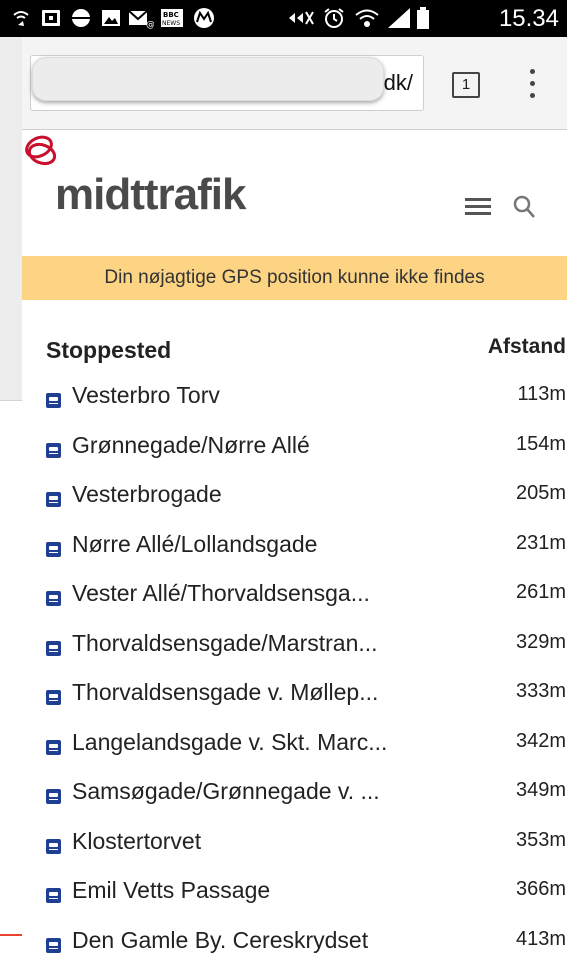 The width and height of the screenshot is (567, 976). I want to click on stop-distance: 413m, so click(541, 939).